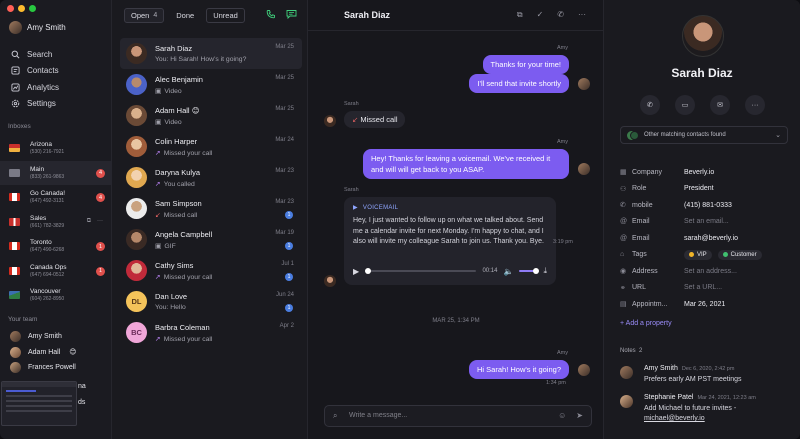 The height and width of the screenshot is (439, 800). I want to click on team-member: Frances Powell, so click(43, 368).